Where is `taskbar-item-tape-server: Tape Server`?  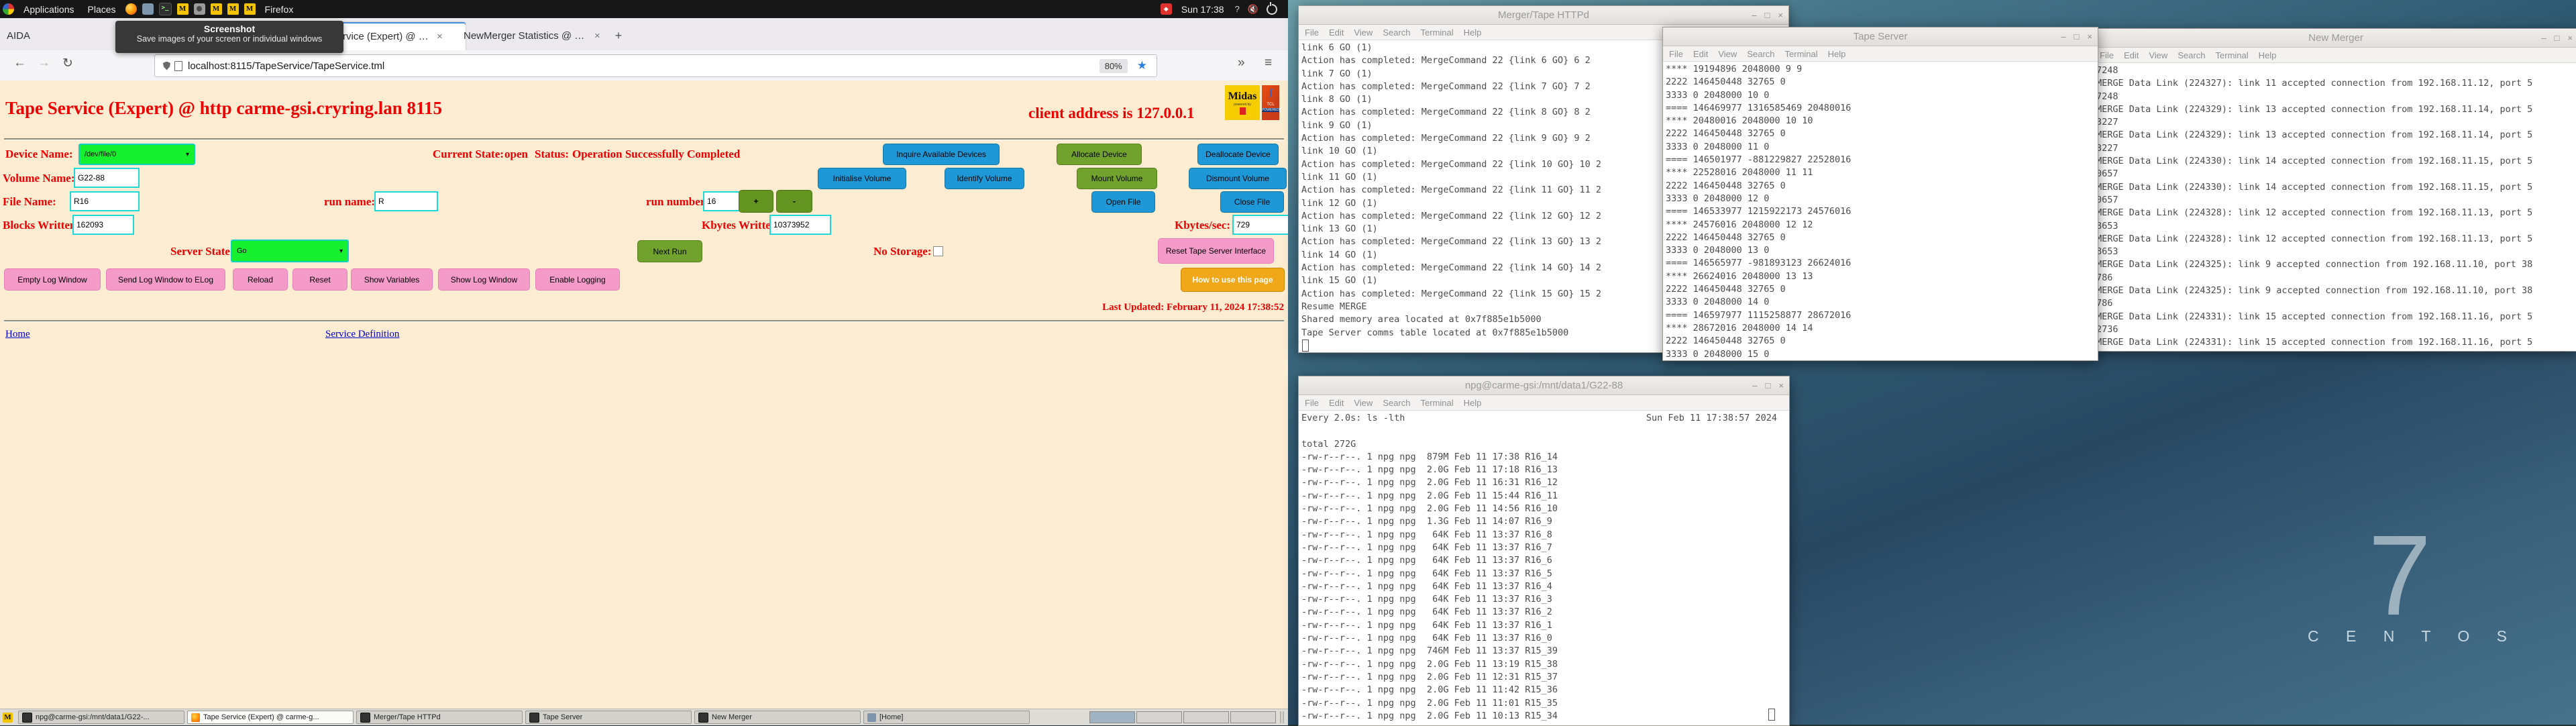
taskbar-item-tape-server: Tape Server is located at coordinates (608, 718).